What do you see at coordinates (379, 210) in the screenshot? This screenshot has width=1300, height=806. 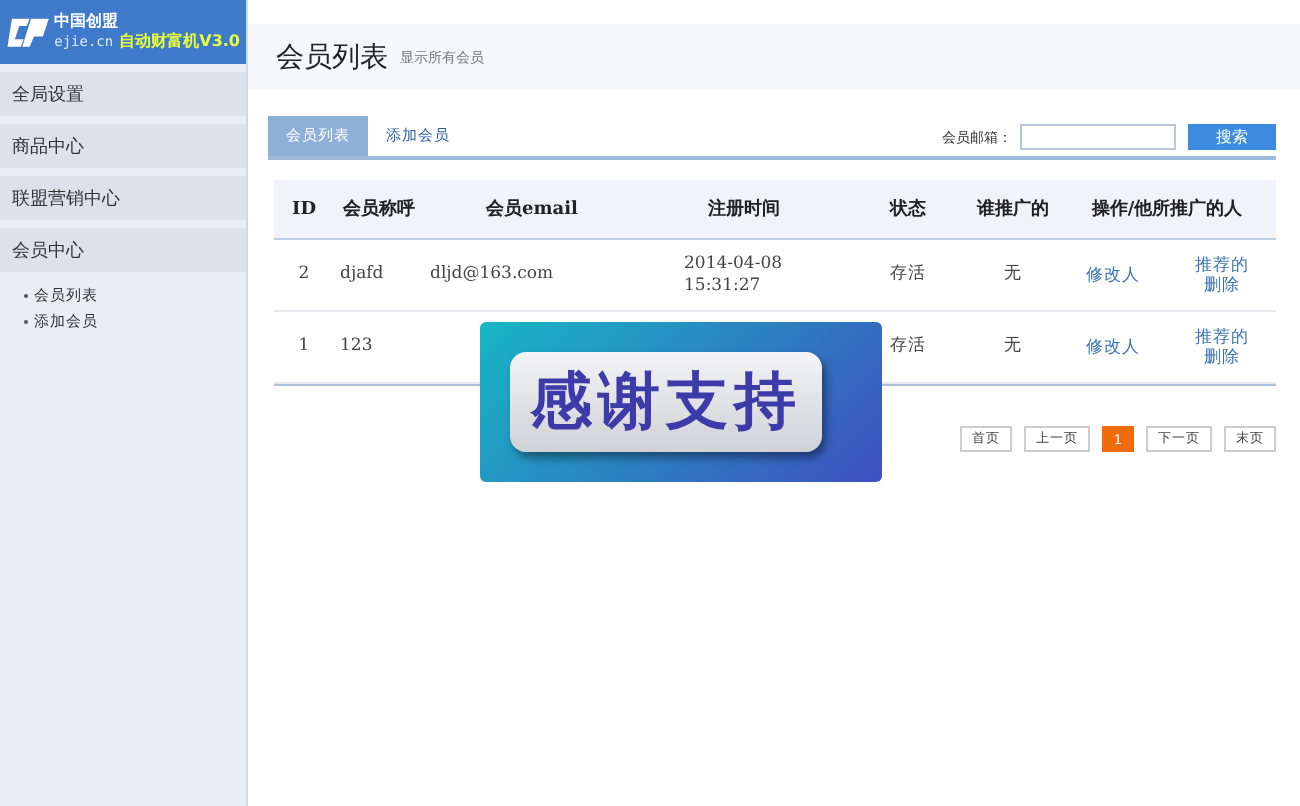 I see `column-header: 会员称呼` at bounding box center [379, 210].